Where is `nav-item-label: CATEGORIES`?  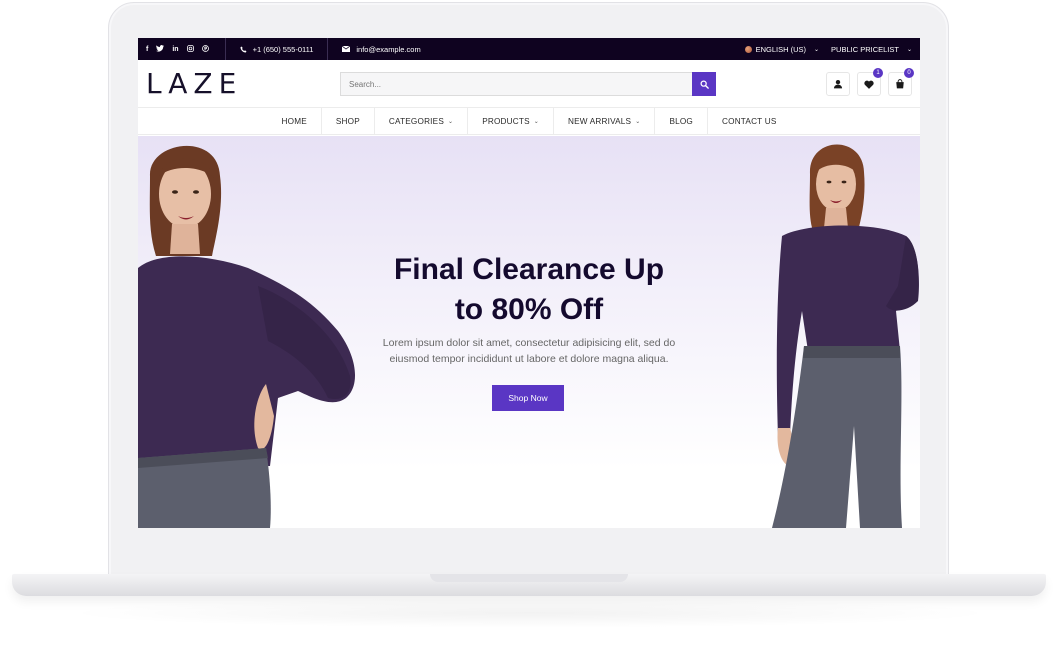 nav-item-label: CATEGORIES is located at coordinates (416, 121).